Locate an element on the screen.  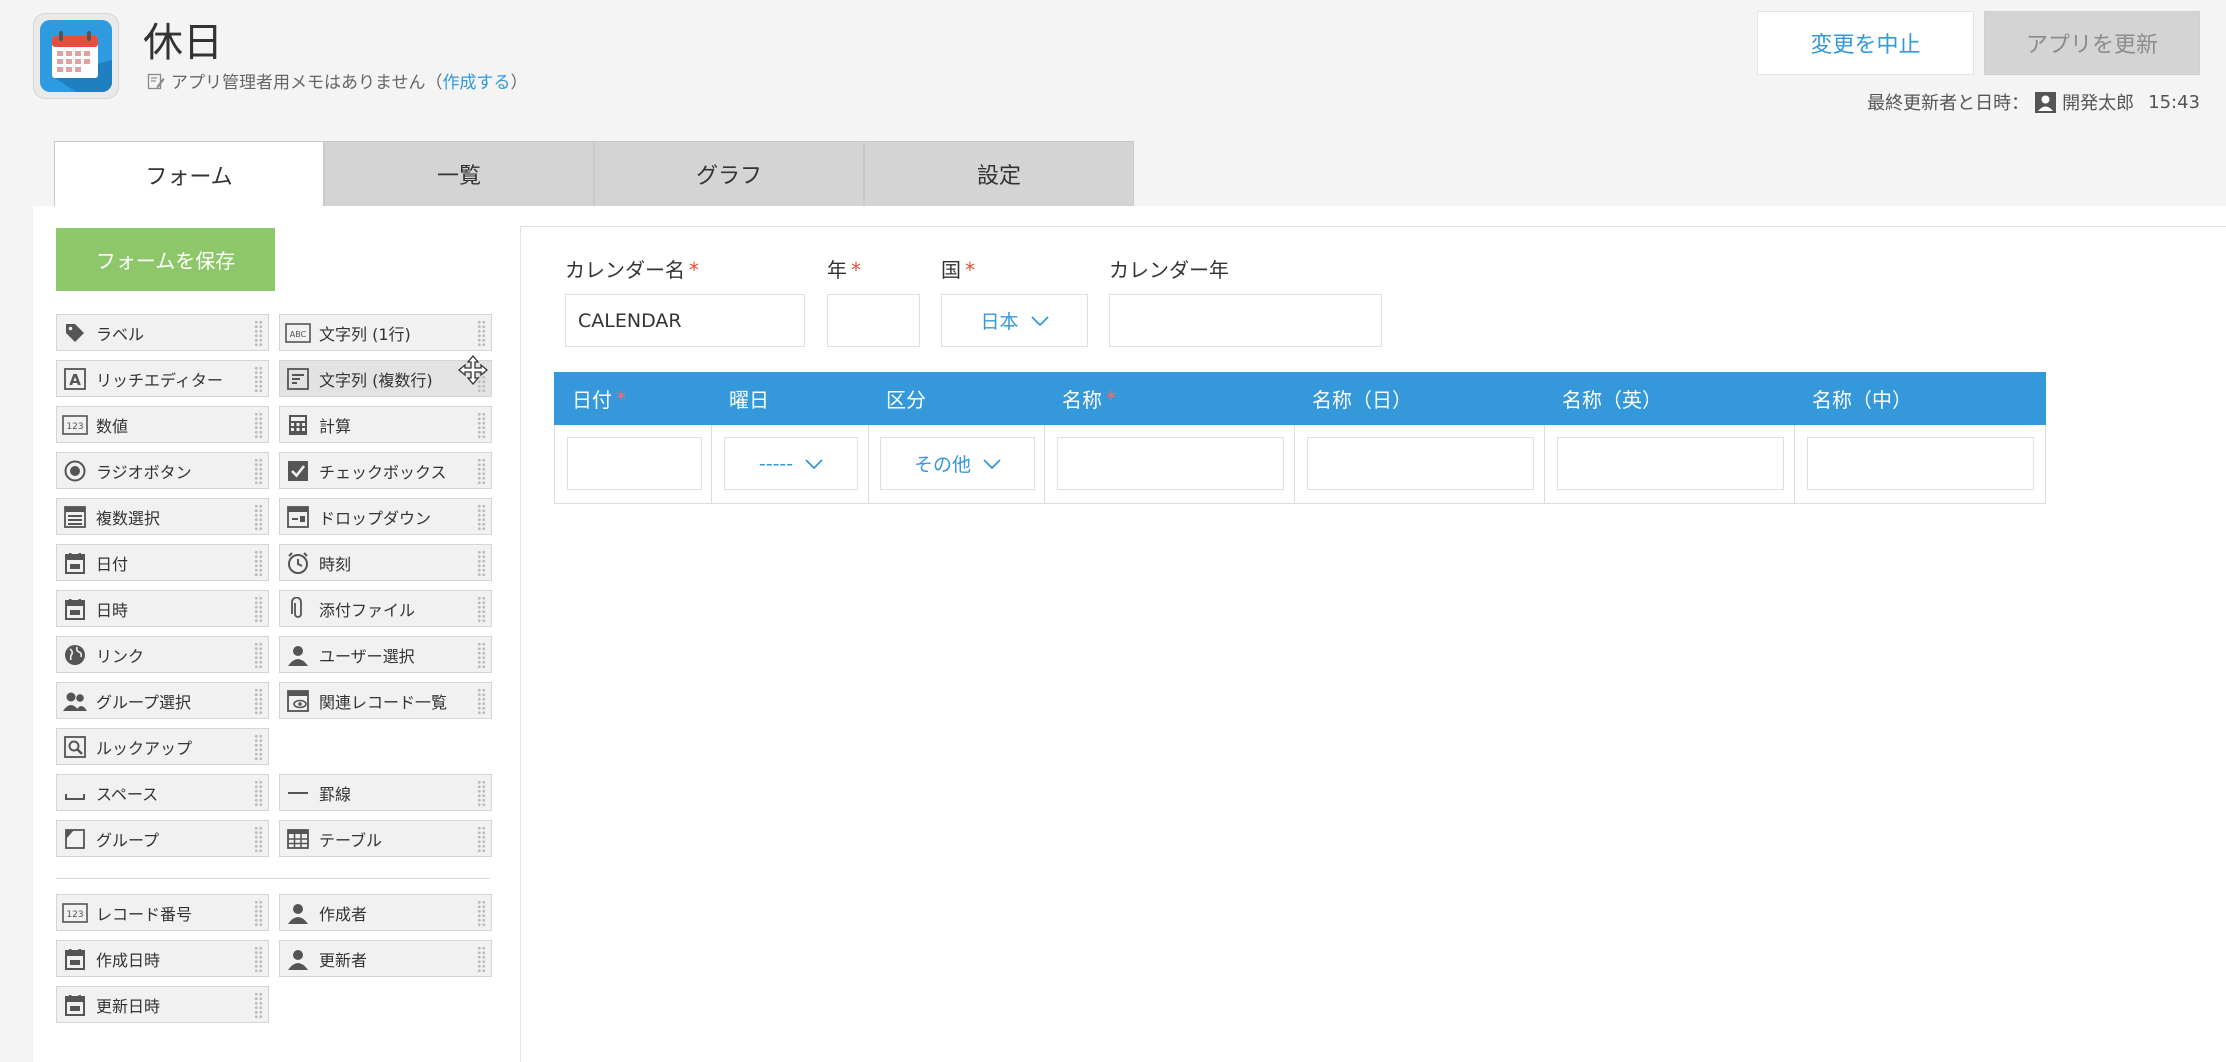
country-select: 日本 is located at coordinates (1014, 320).